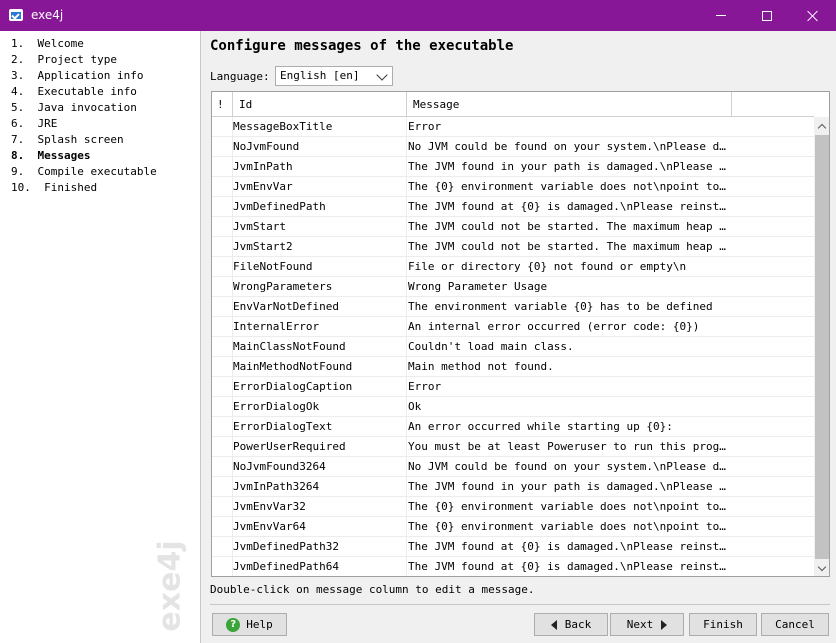 The width and height of the screenshot is (836, 643). What do you see at coordinates (74, 92) in the screenshot?
I see `step-executable-info: 4. Executable info` at bounding box center [74, 92].